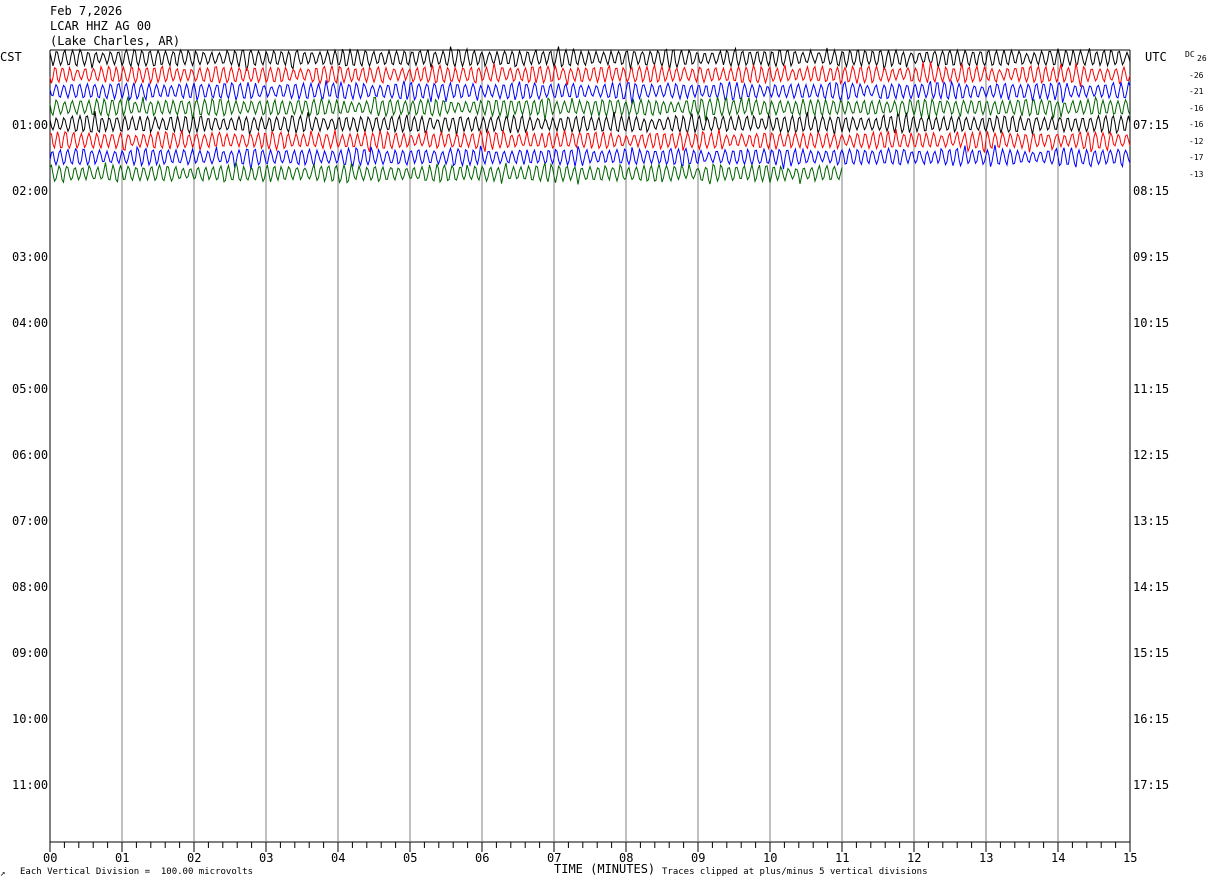 Image resolution: width=1210 pixels, height=886 pixels. What do you see at coordinates (1196, 157) in the screenshot?
I see `dc-offset-label: -17` at bounding box center [1196, 157].